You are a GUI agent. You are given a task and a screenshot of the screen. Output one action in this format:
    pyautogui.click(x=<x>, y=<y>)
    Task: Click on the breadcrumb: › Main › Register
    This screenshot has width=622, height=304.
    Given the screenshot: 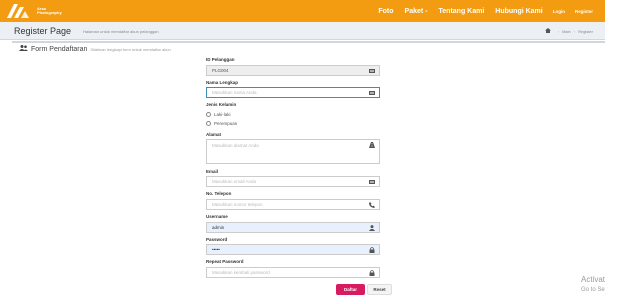 What is the action you would take?
    pyautogui.click(x=568, y=31)
    